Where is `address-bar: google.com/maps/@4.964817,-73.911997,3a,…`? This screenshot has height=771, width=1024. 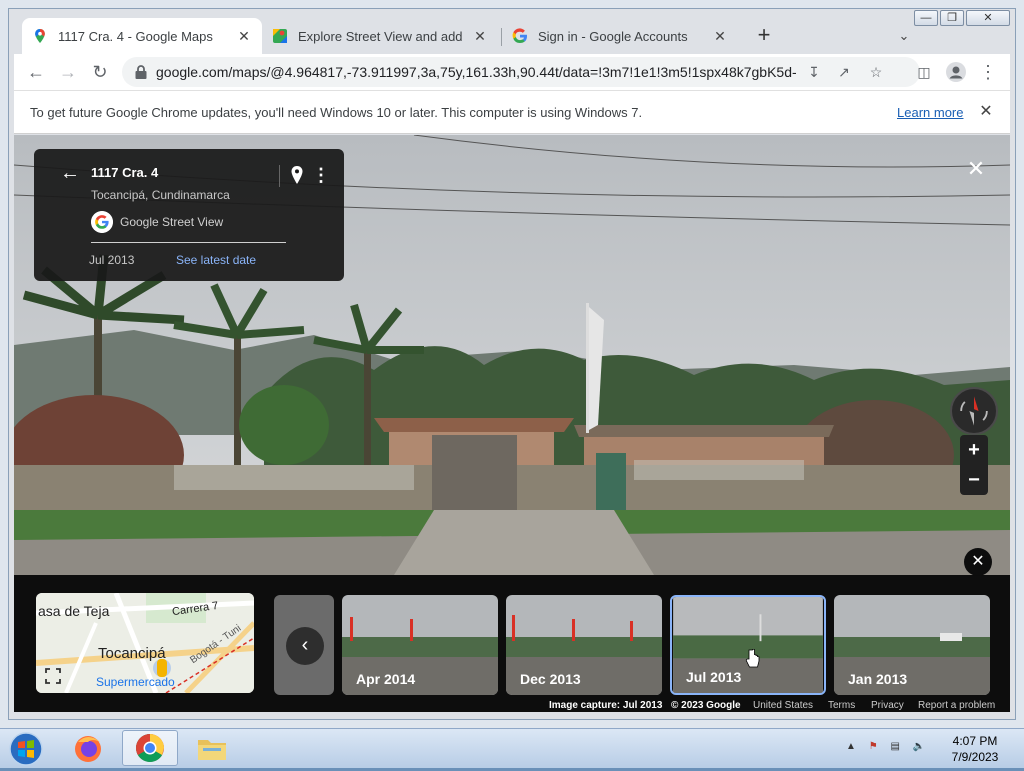
address-bar: google.com/maps/@4.964817,-73.911997,3a,… is located at coordinates (521, 72).